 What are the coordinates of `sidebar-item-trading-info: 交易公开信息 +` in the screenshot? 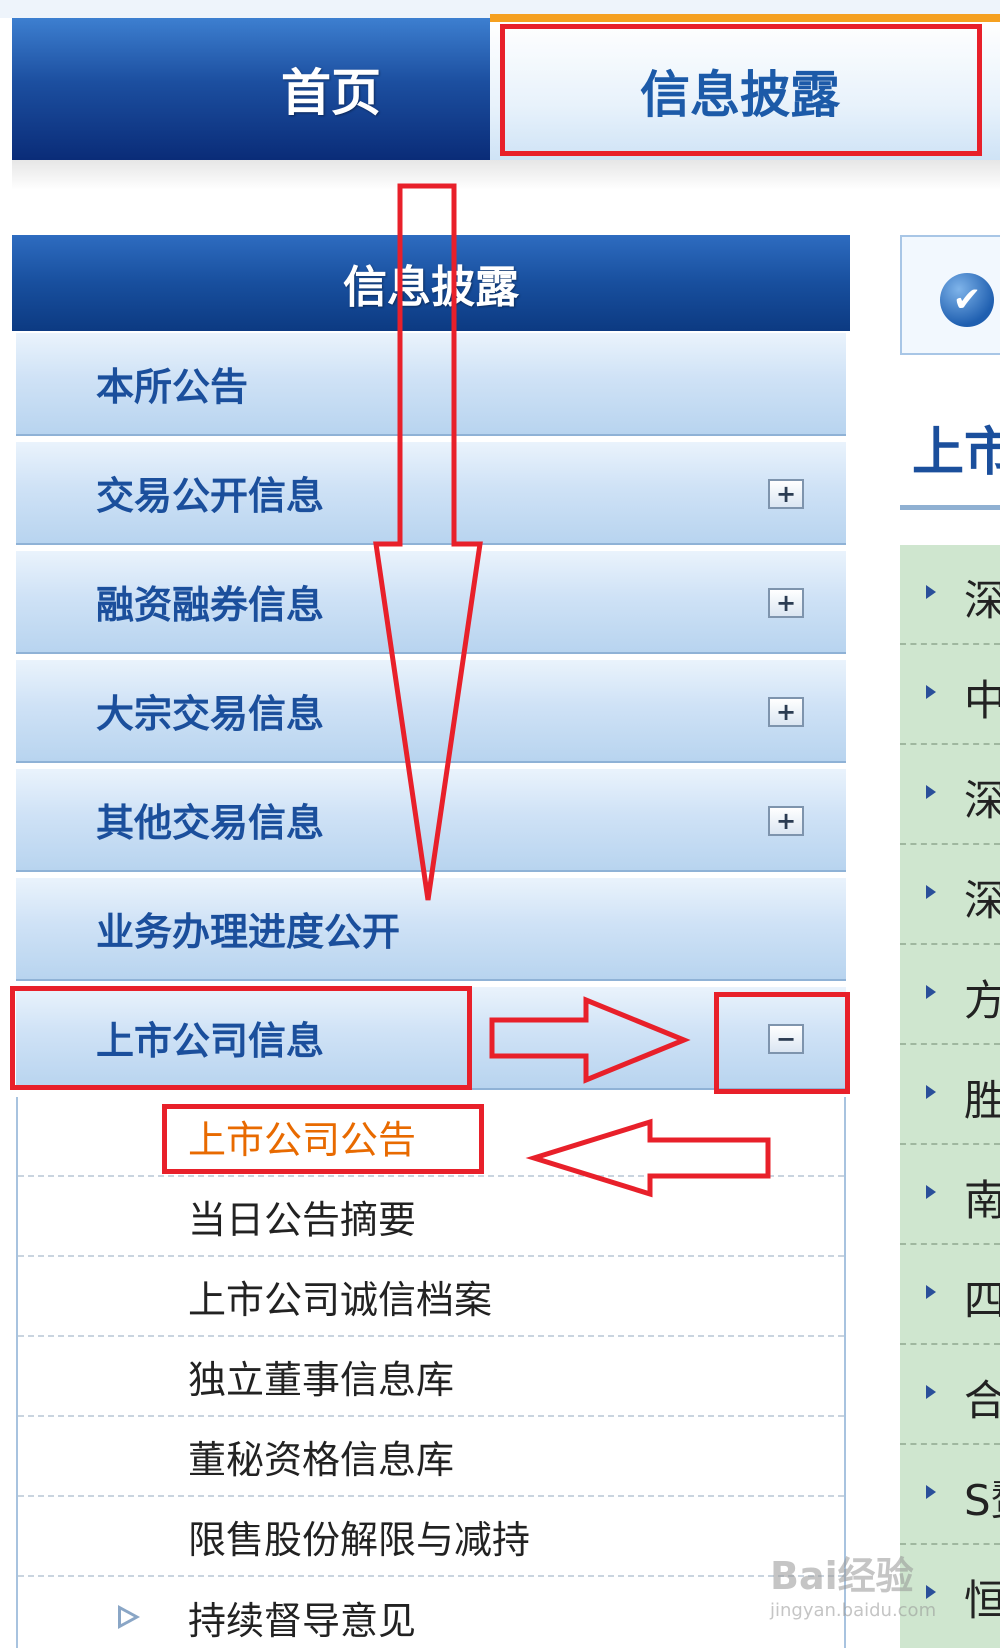 It's located at (431, 492).